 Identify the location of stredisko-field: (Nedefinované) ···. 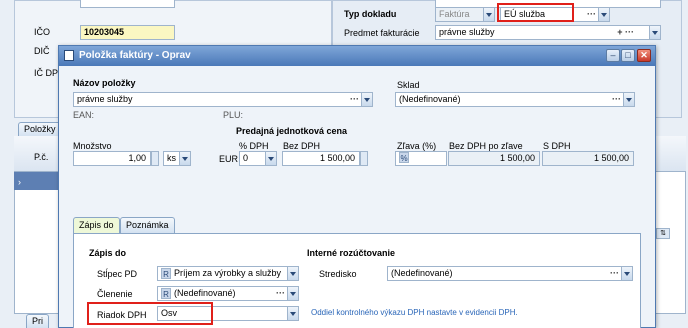
(510, 273).